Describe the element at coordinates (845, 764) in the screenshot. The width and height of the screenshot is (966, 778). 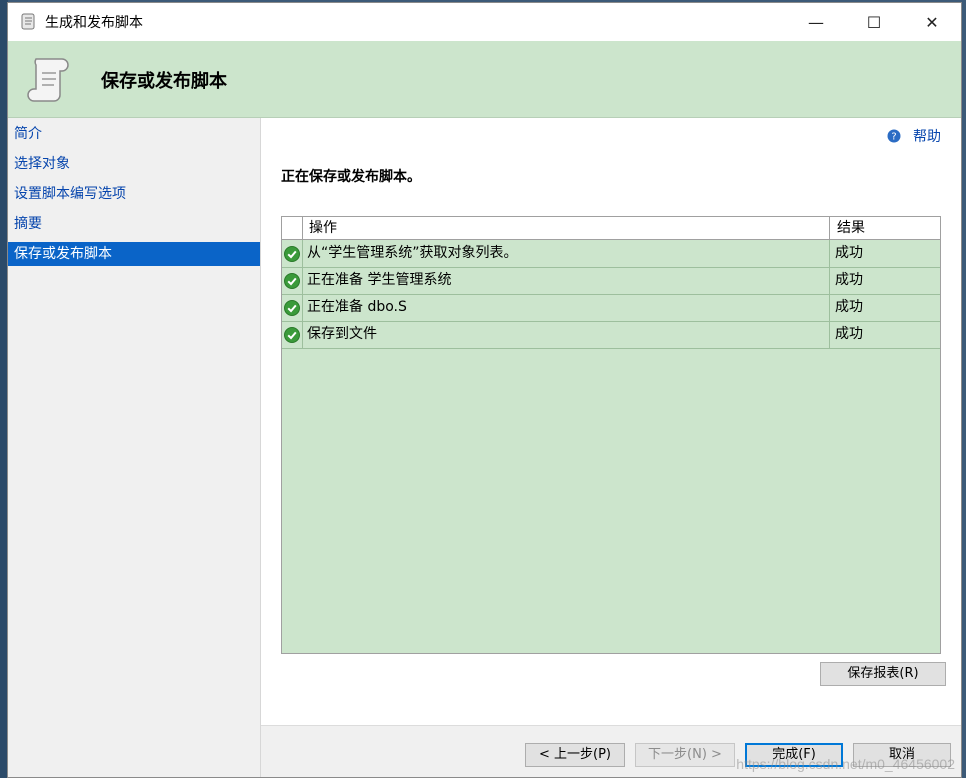
I see `watermark-text: https://blog.csdn.net/m0_46456002` at that location.